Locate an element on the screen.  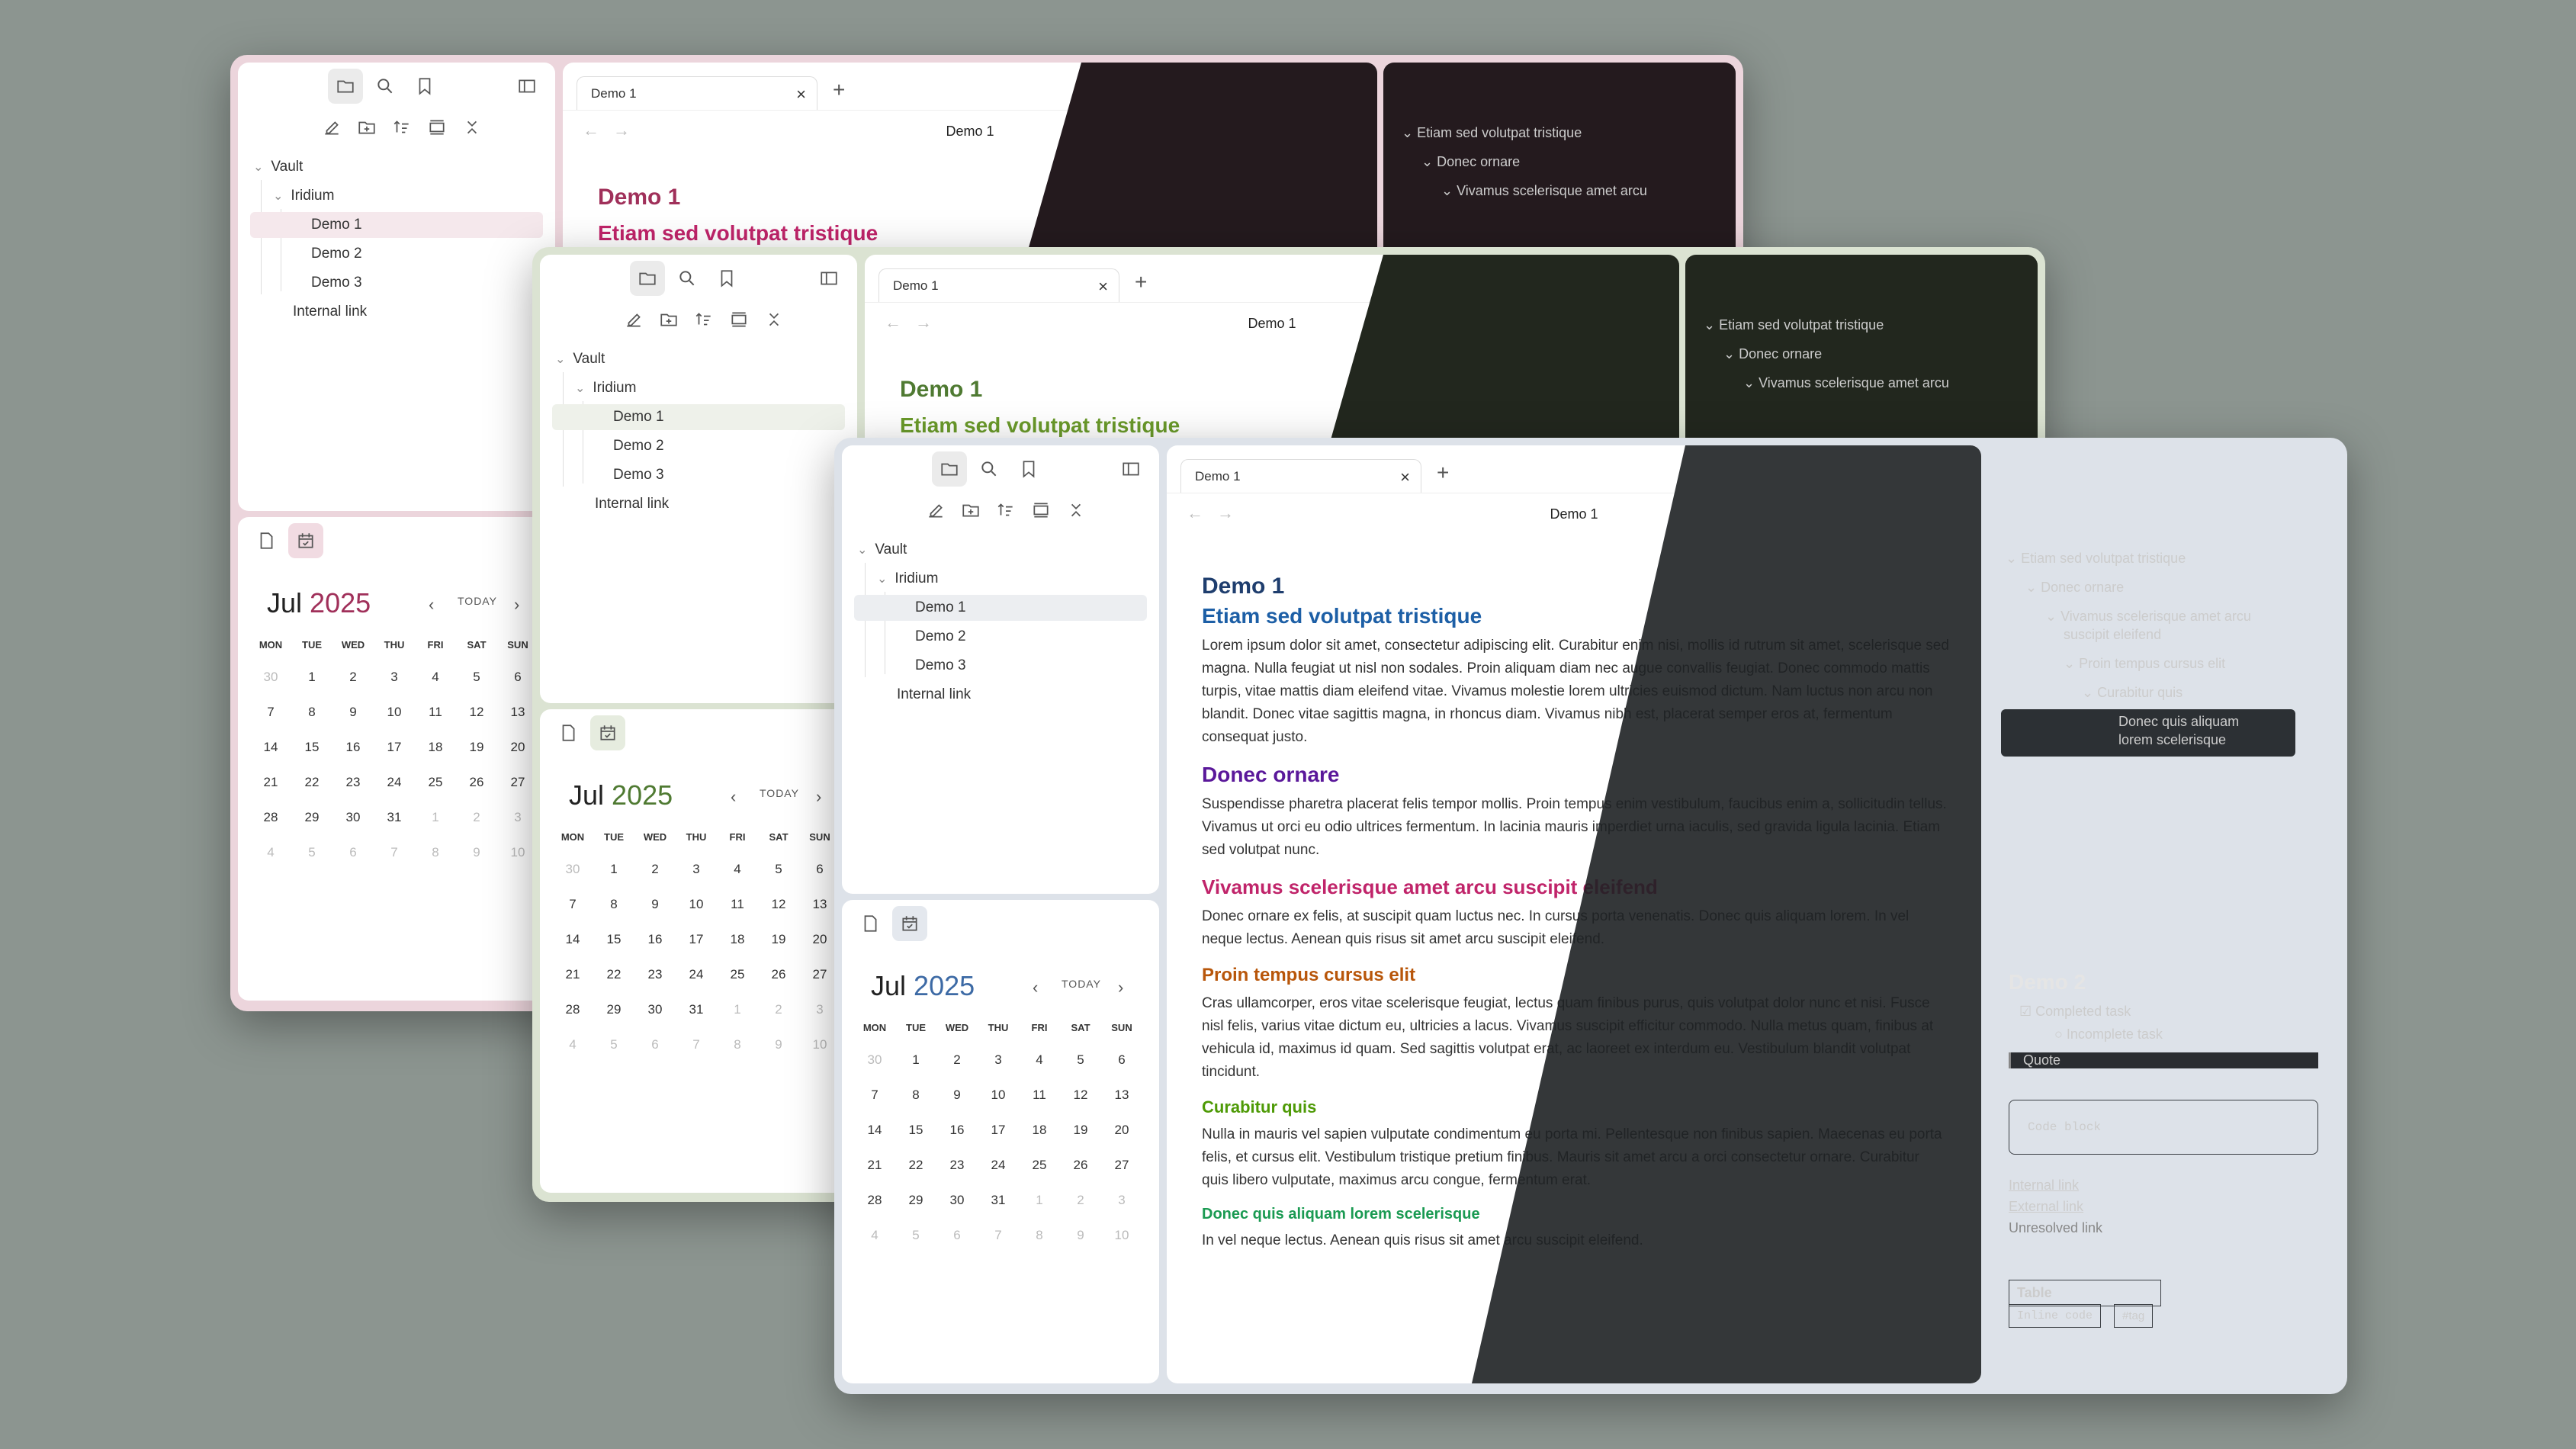
calendar-day: 31 is located at coordinates (394, 818).